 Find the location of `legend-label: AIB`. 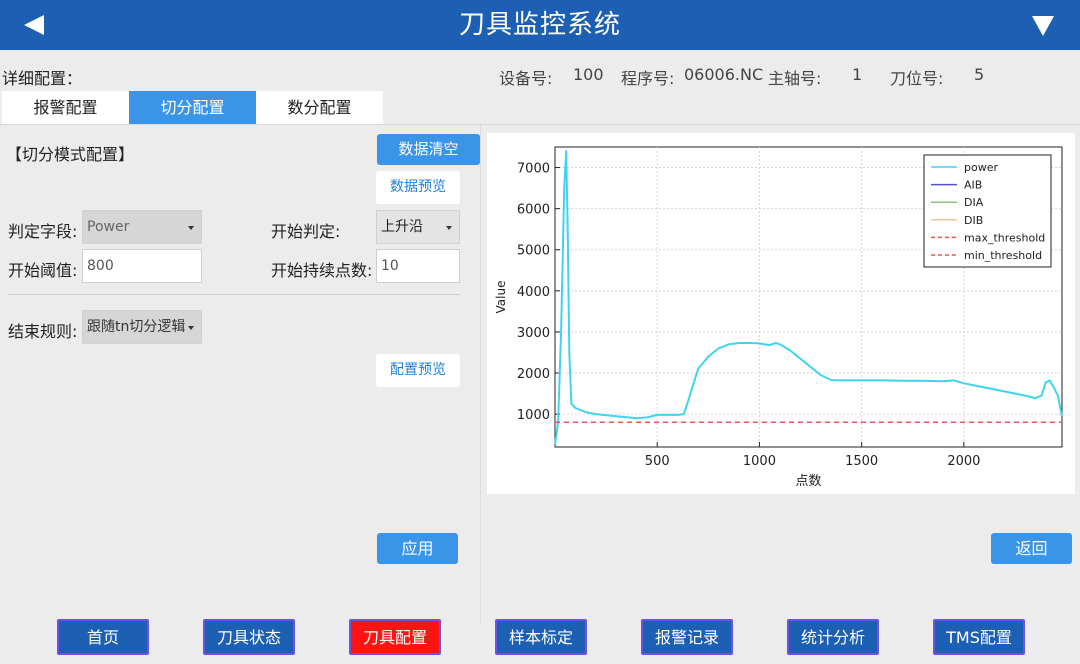

legend-label: AIB is located at coordinates (973, 185).